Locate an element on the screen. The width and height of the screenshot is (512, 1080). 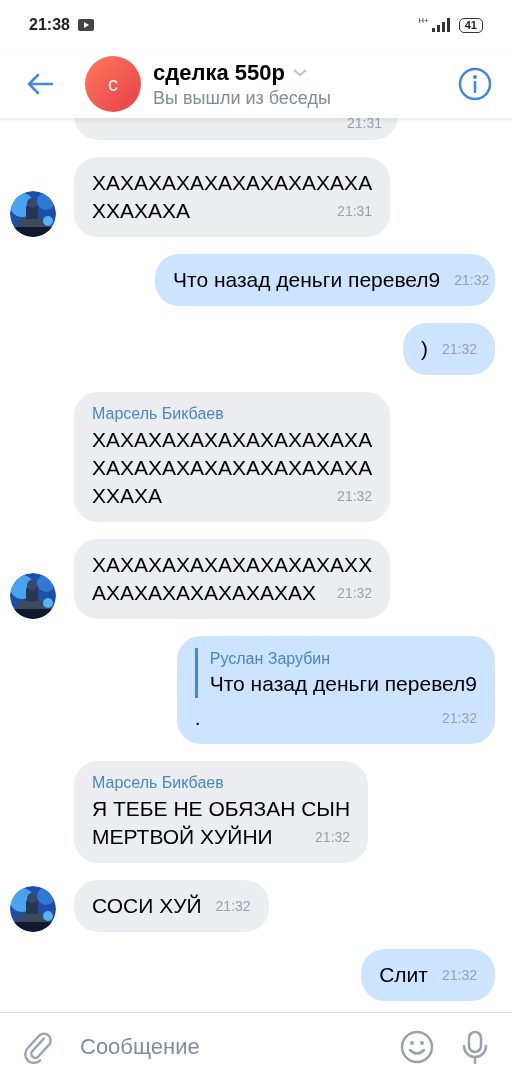
message-text: ХАХАХАХАХАХАХАХАХАХХ is located at coordinates (232, 565).